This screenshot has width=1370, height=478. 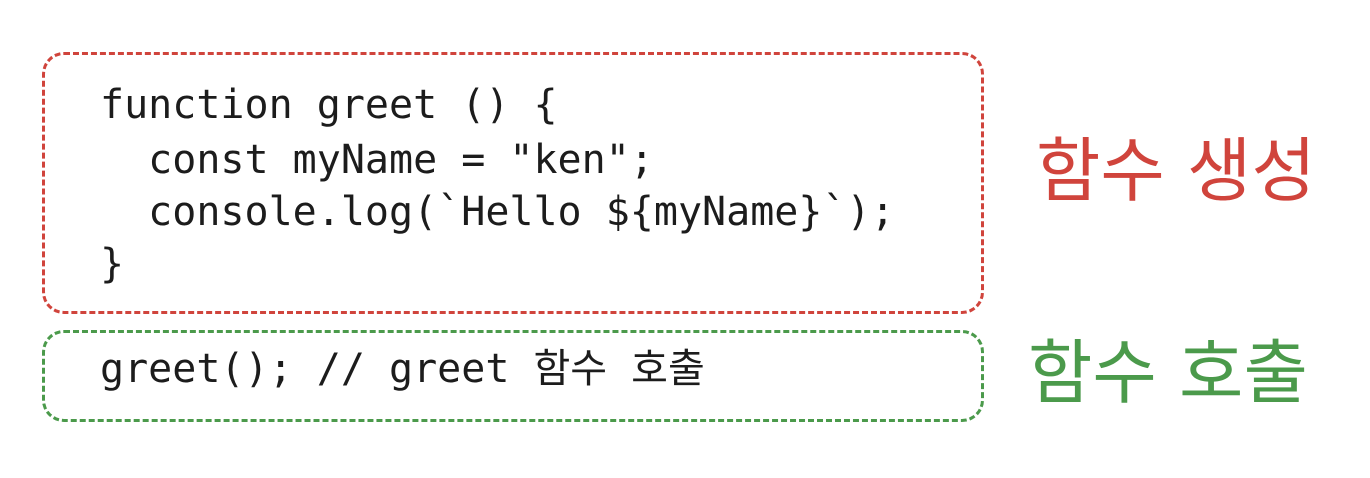 I want to click on code-line-const-declaration: const myName = "ken";, so click(x=377, y=160).